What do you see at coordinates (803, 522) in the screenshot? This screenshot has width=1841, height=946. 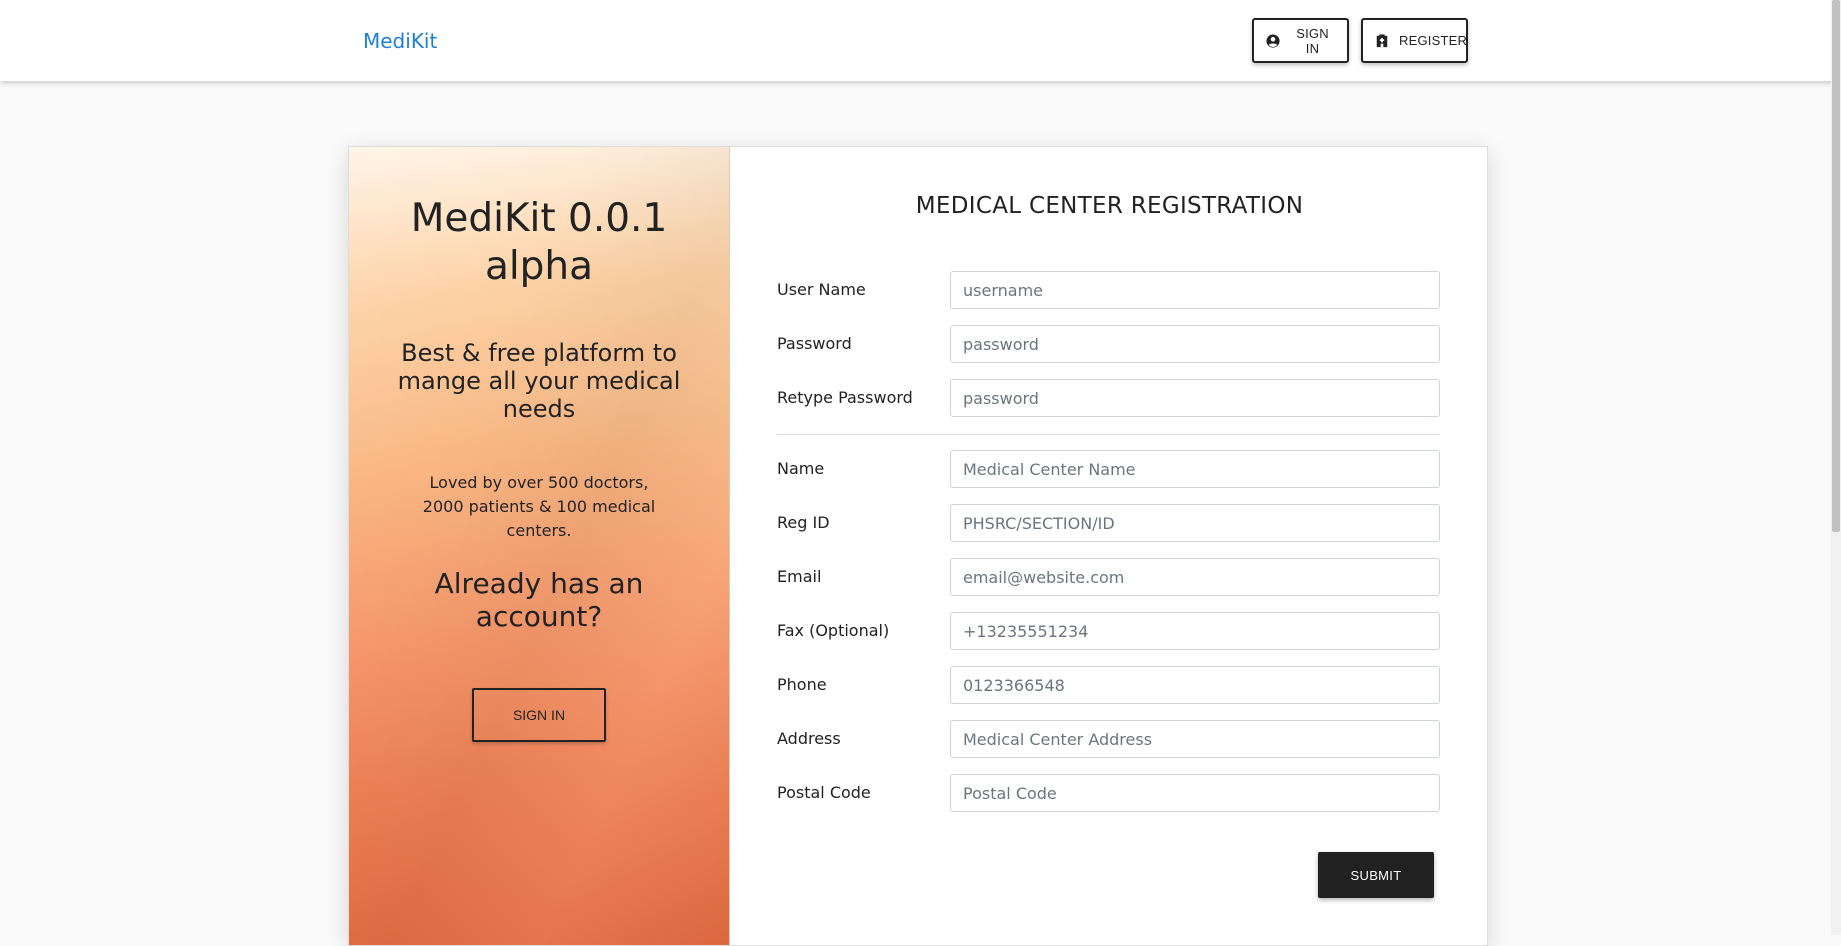 I see `reg-id-label: Reg ID` at bounding box center [803, 522].